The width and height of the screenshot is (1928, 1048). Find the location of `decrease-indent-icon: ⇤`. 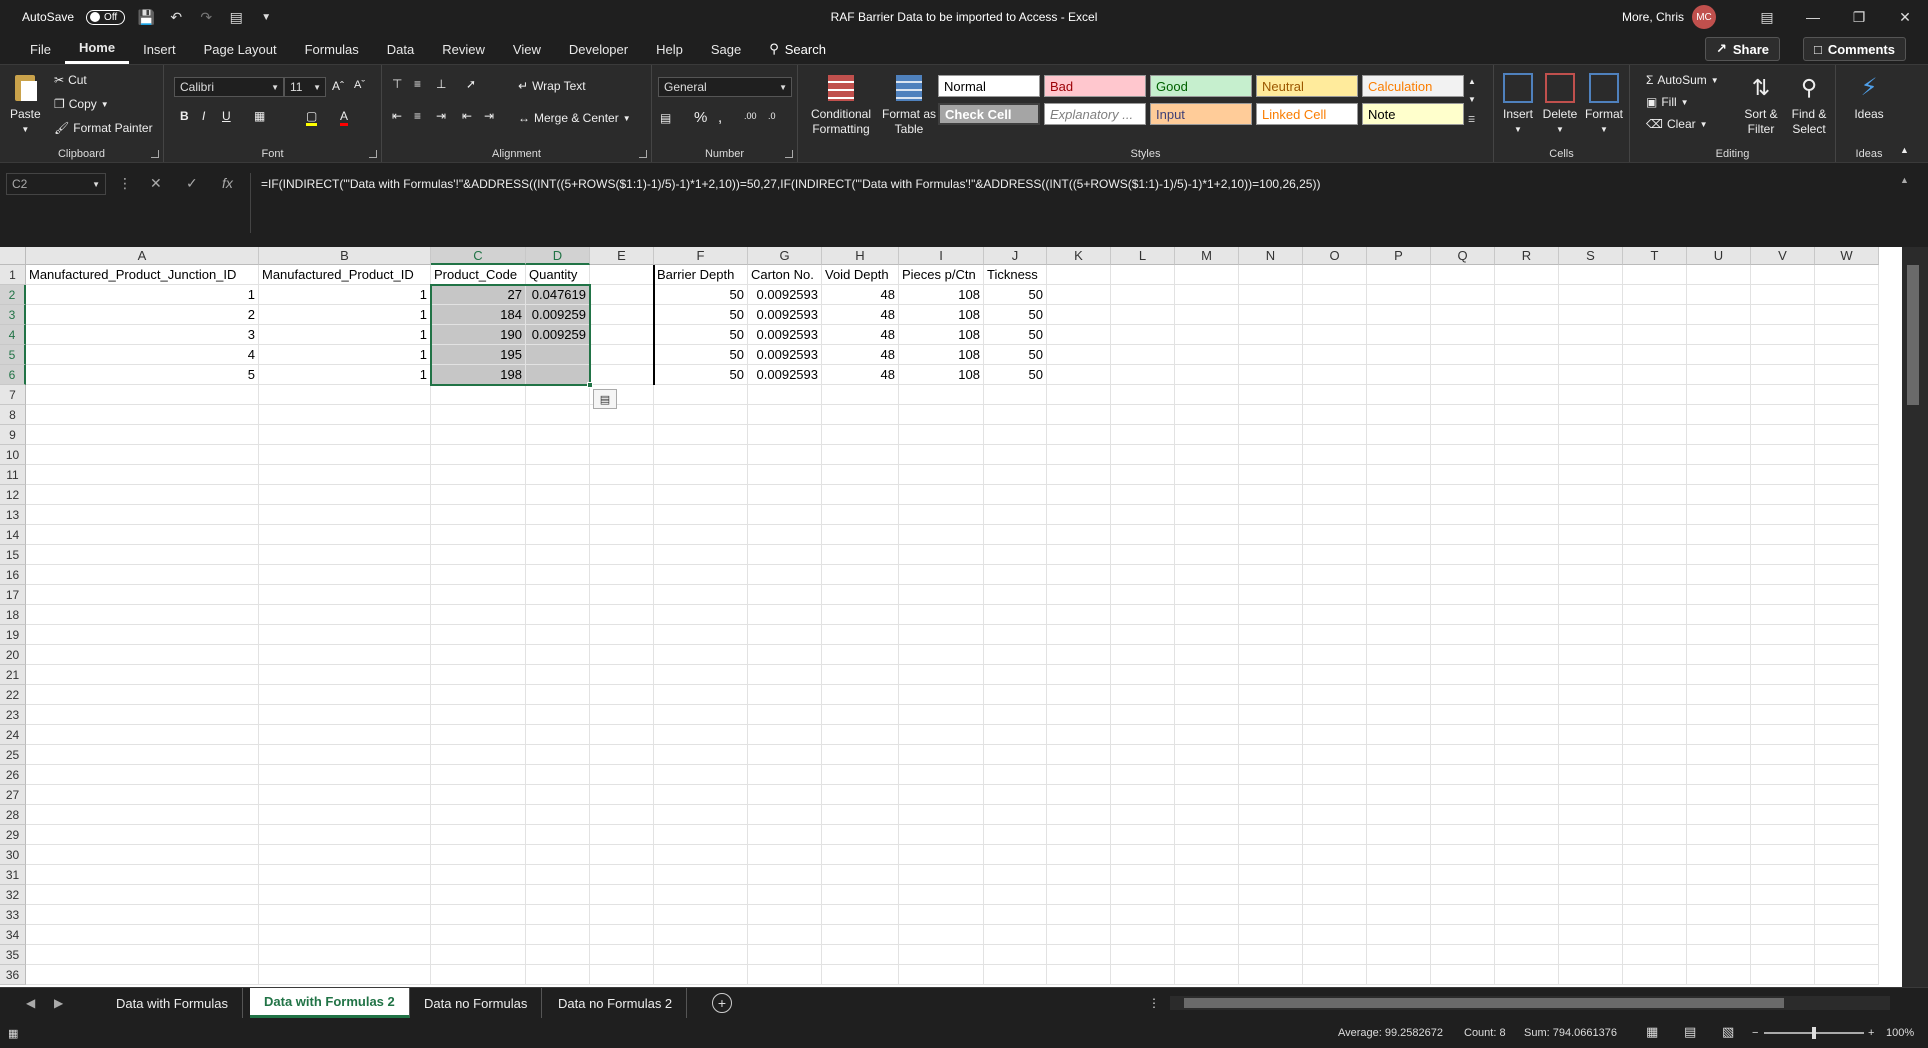

decrease-indent-icon: ⇤ is located at coordinates (467, 116).